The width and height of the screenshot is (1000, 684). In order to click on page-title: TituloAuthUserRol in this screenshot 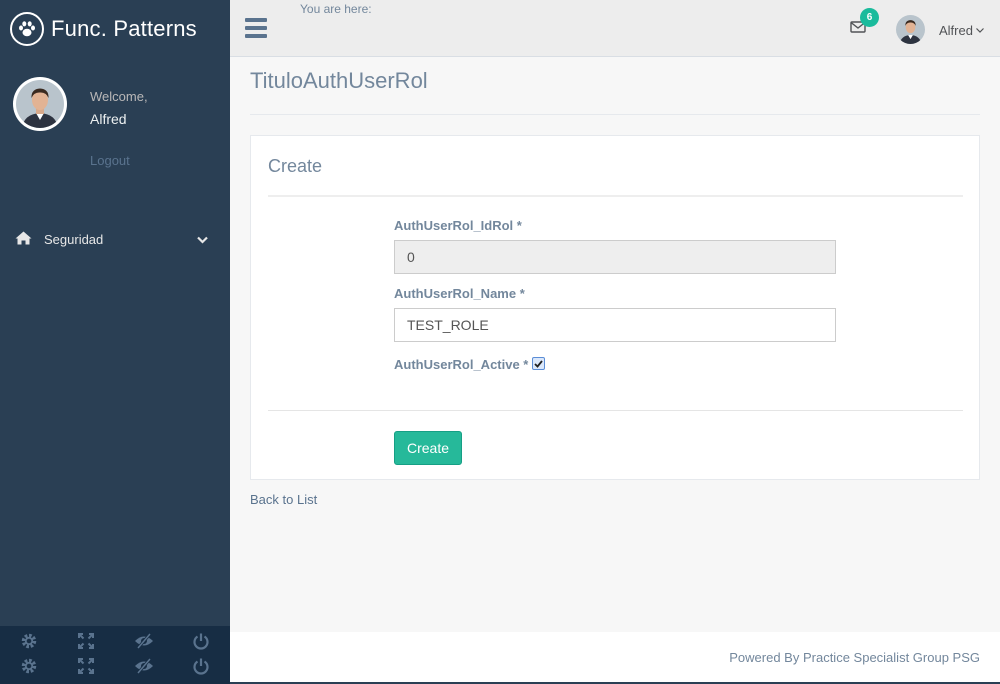, I will do `click(339, 80)`.